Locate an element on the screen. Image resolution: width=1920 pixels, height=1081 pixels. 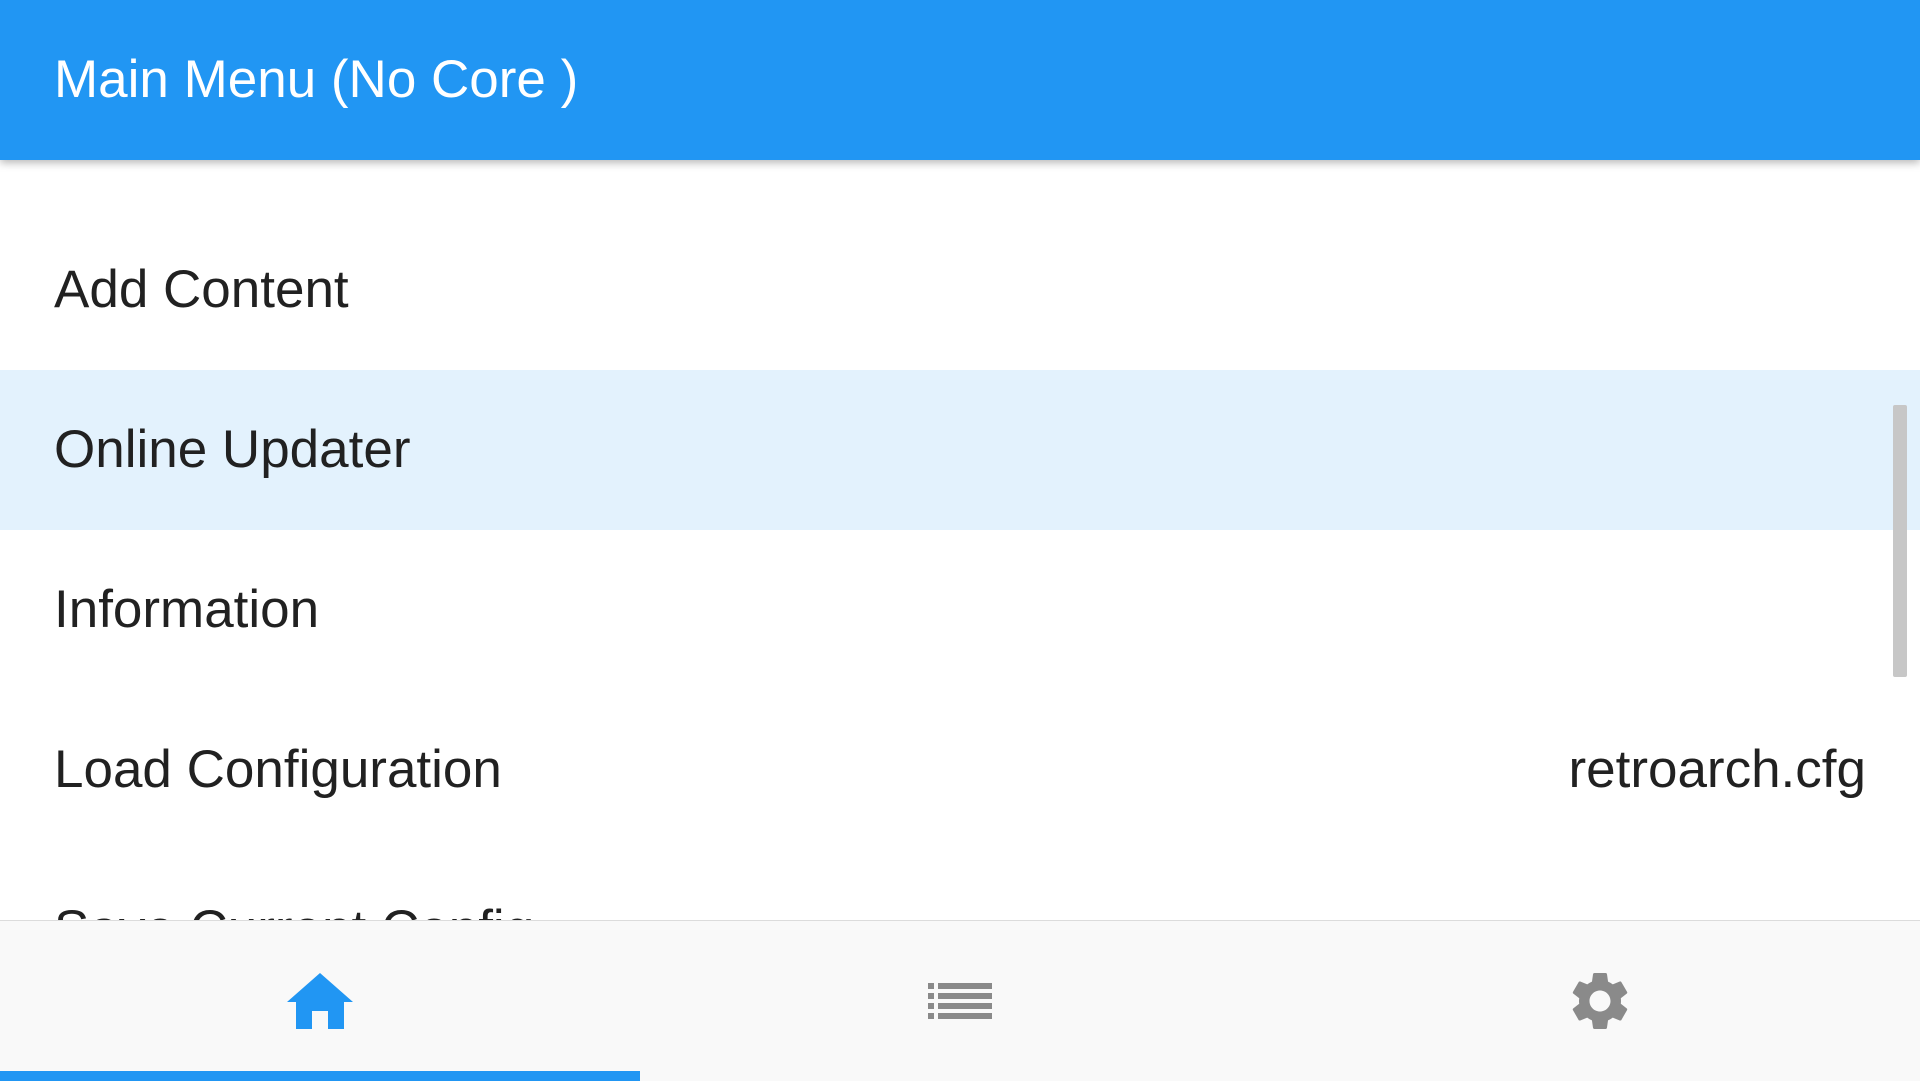
menu-item-information: Information is located at coordinates (960, 610).